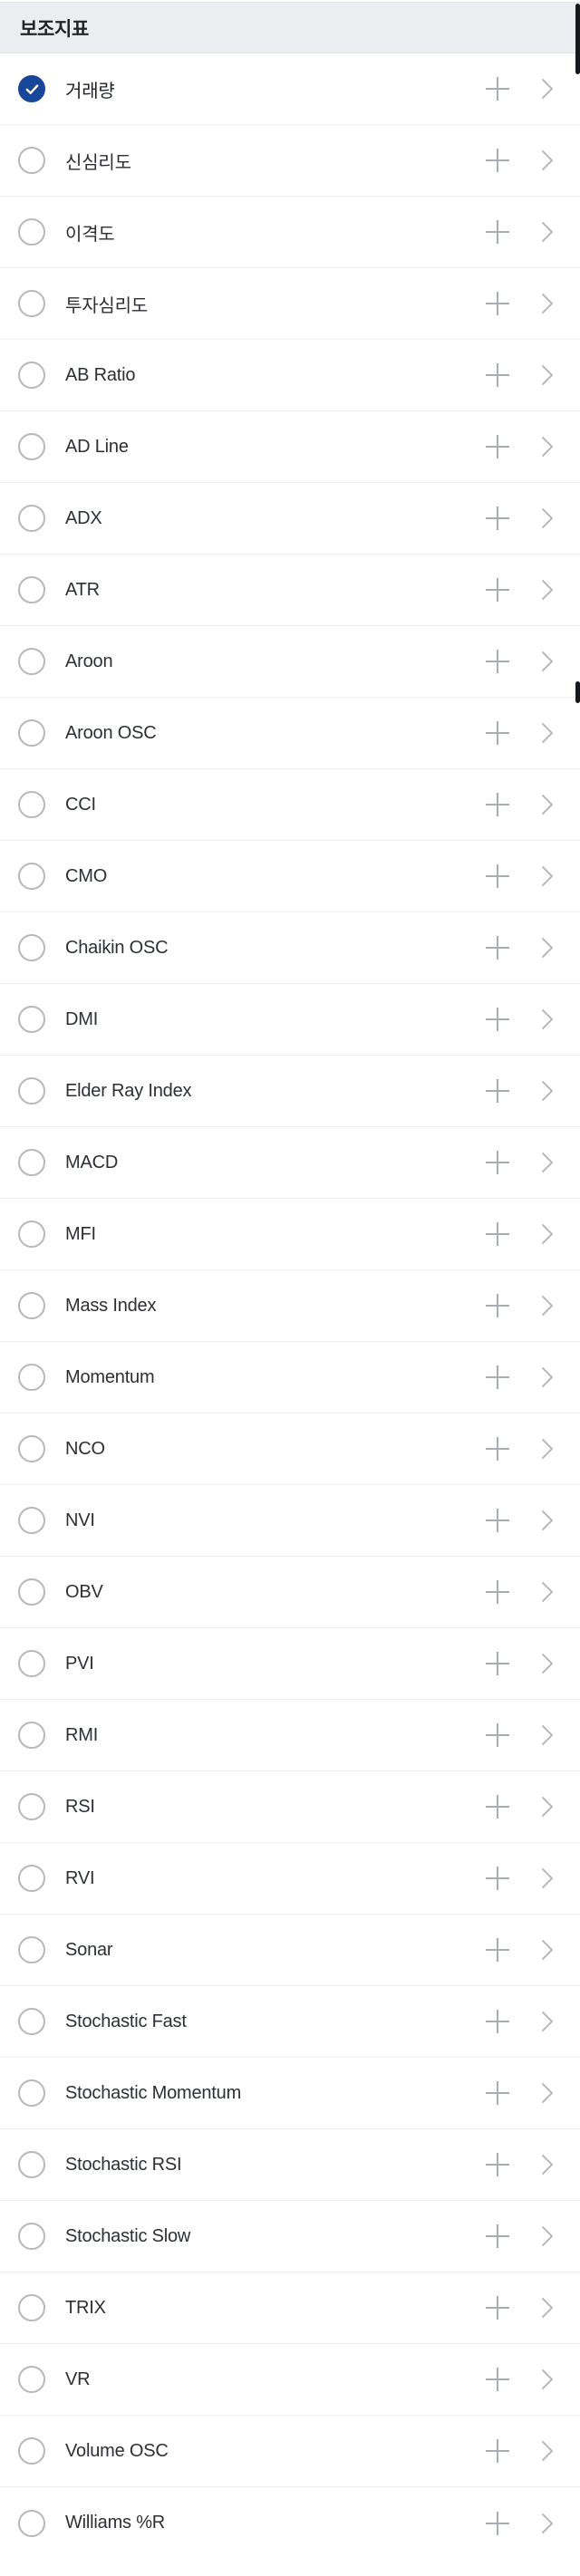 The image size is (580, 2576). What do you see at coordinates (290, 1807) in the screenshot?
I see `indicator-row: RSI` at bounding box center [290, 1807].